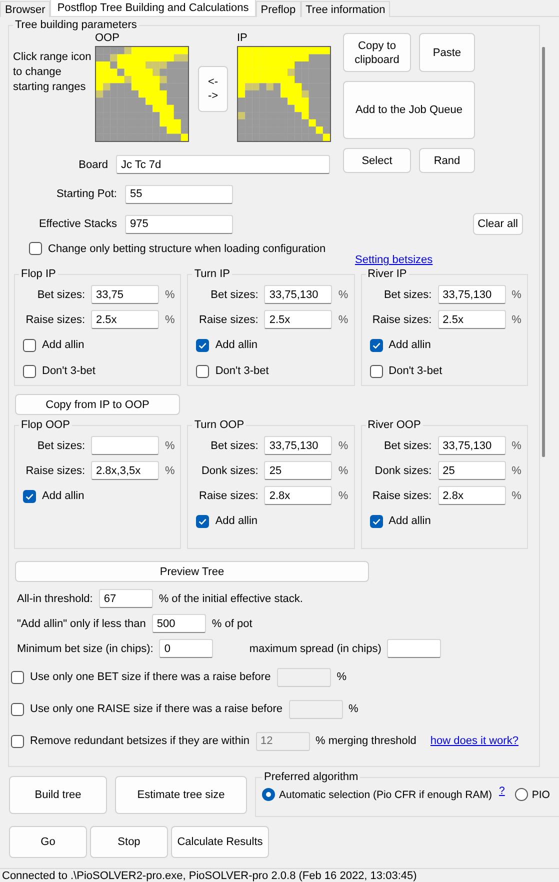 The image size is (559, 882). Describe the element at coordinates (85, 648) in the screenshot. I see `field-label: Minimum bet size (in chips):` at that location.